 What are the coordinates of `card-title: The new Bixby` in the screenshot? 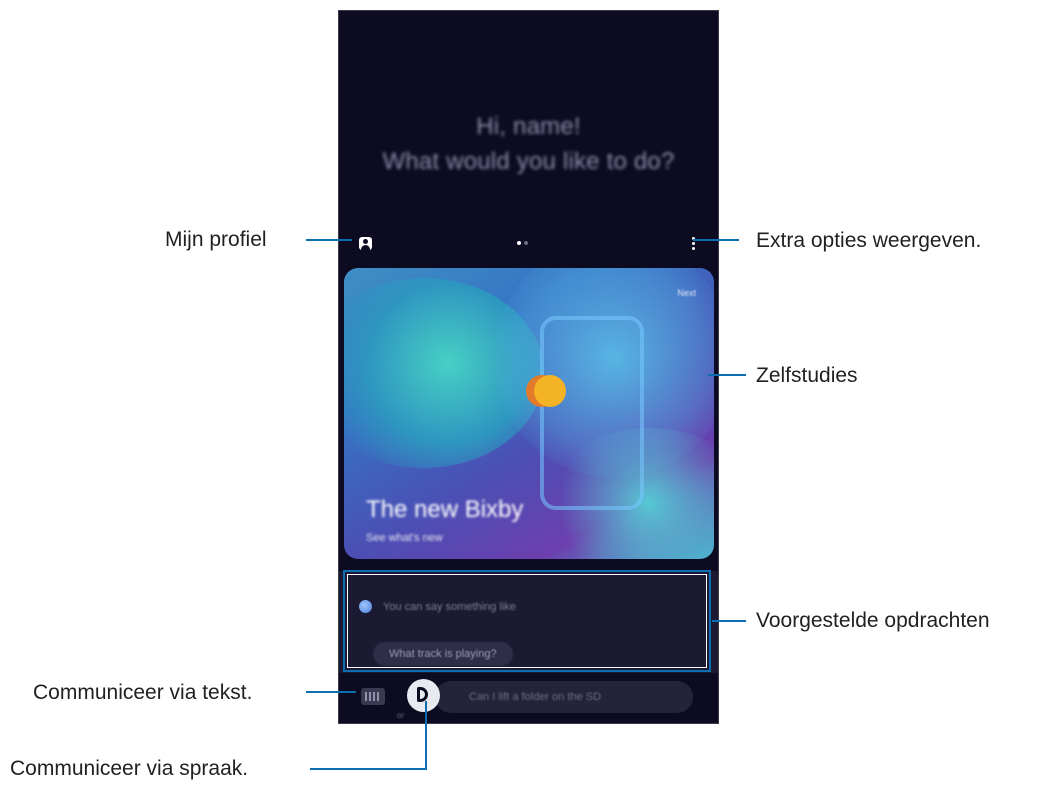 It's located at (445, 509).